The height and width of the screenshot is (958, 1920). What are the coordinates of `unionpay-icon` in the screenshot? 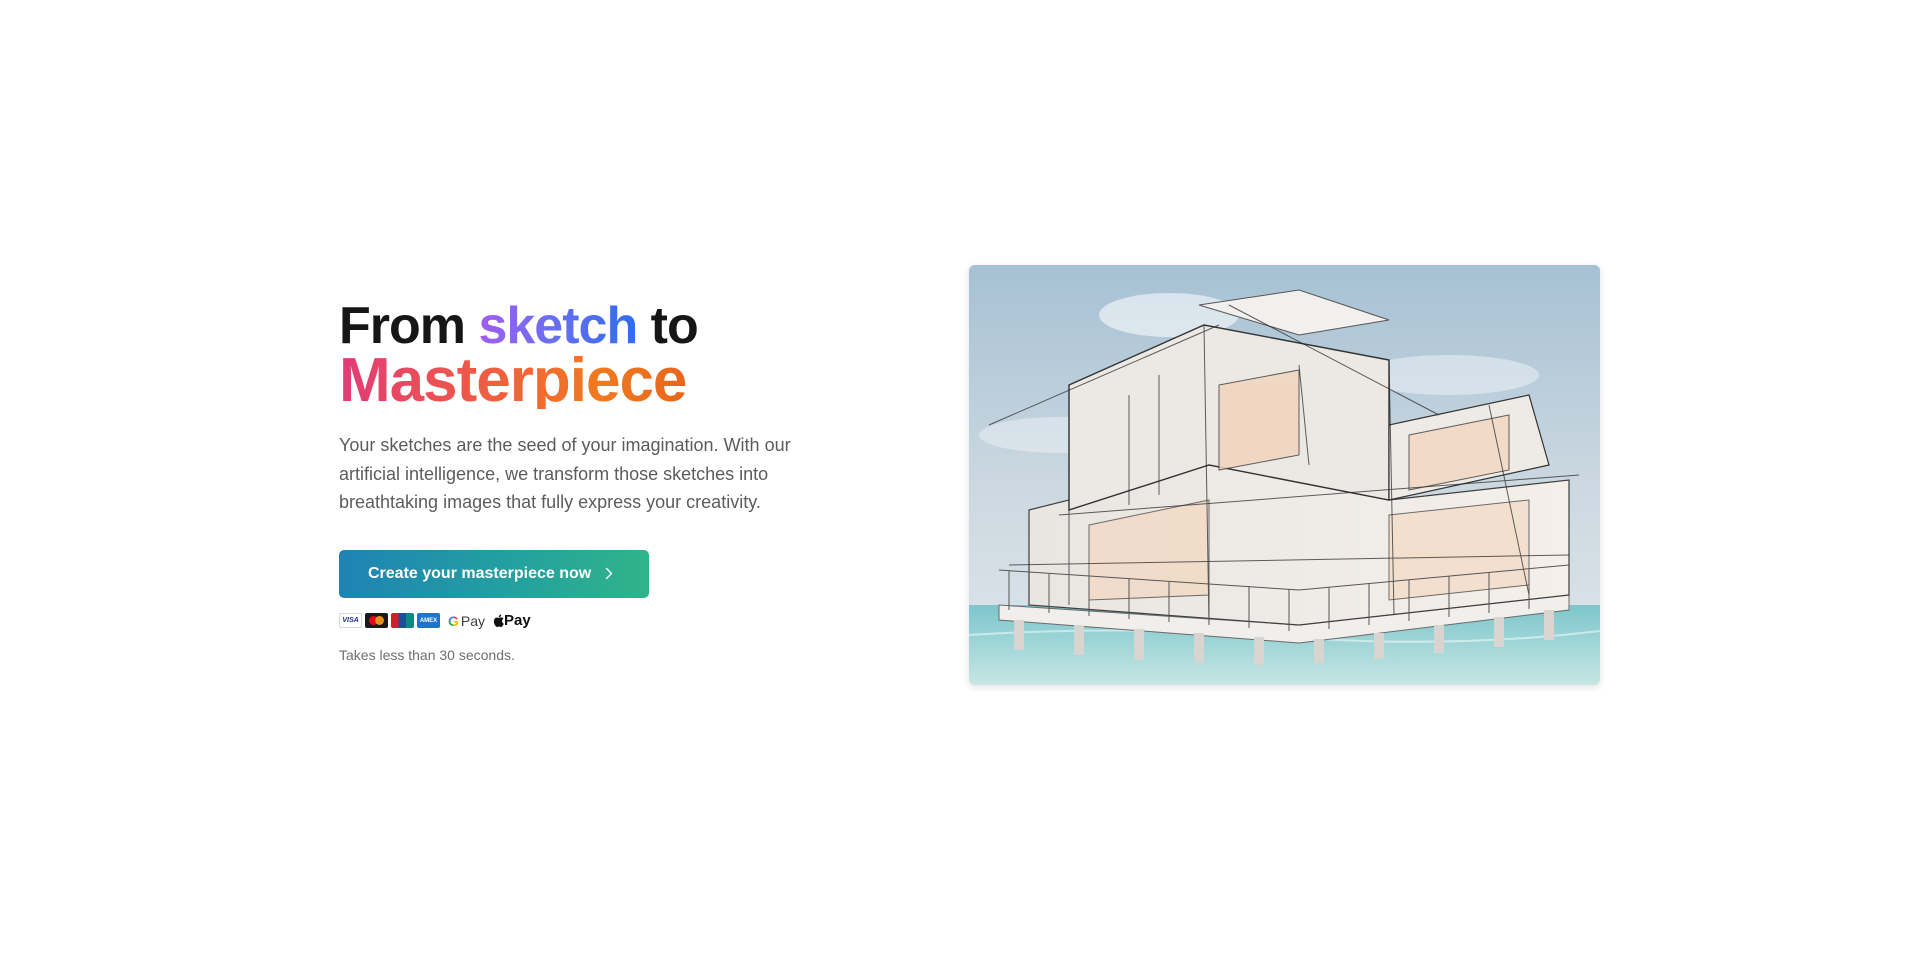 It's located at (402, 620).